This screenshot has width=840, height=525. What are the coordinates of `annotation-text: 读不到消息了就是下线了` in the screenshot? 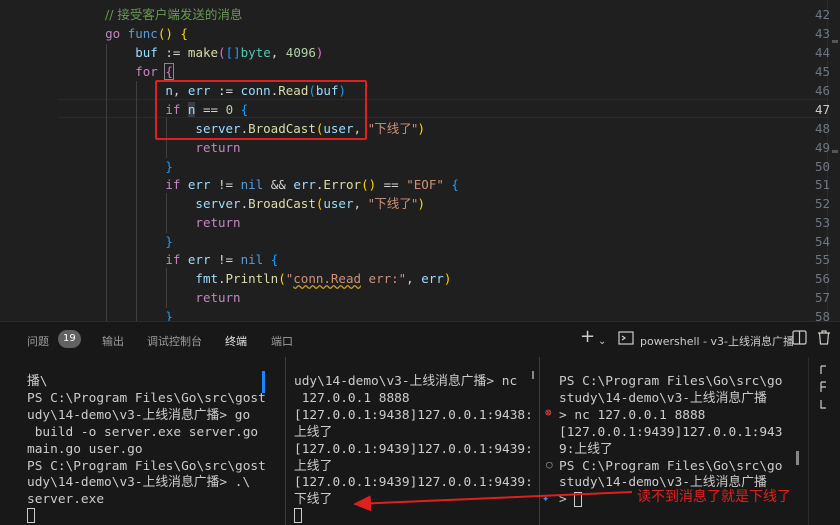 It's located at (714, 497).